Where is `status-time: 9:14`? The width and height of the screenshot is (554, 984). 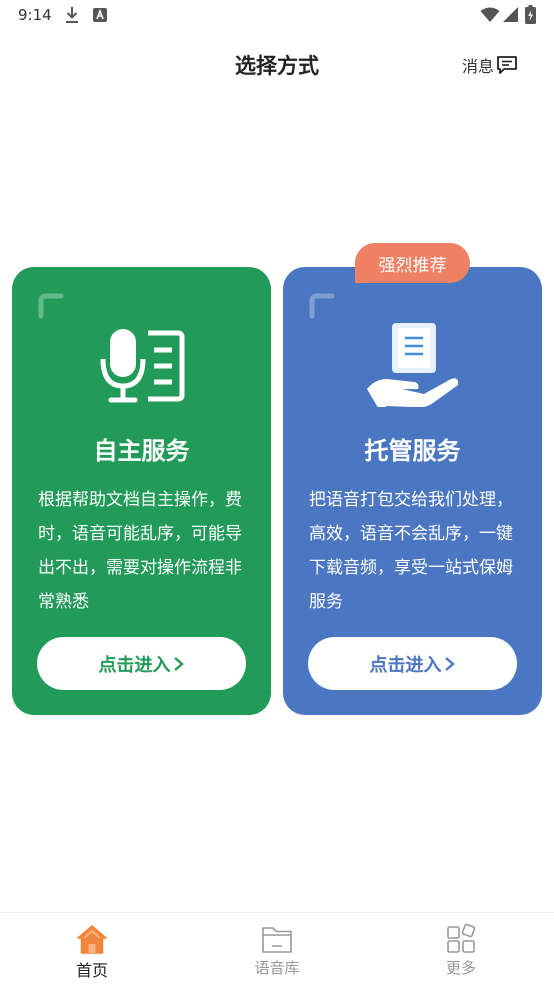
status-time: 9:14 is located at coordinates (35, 15).